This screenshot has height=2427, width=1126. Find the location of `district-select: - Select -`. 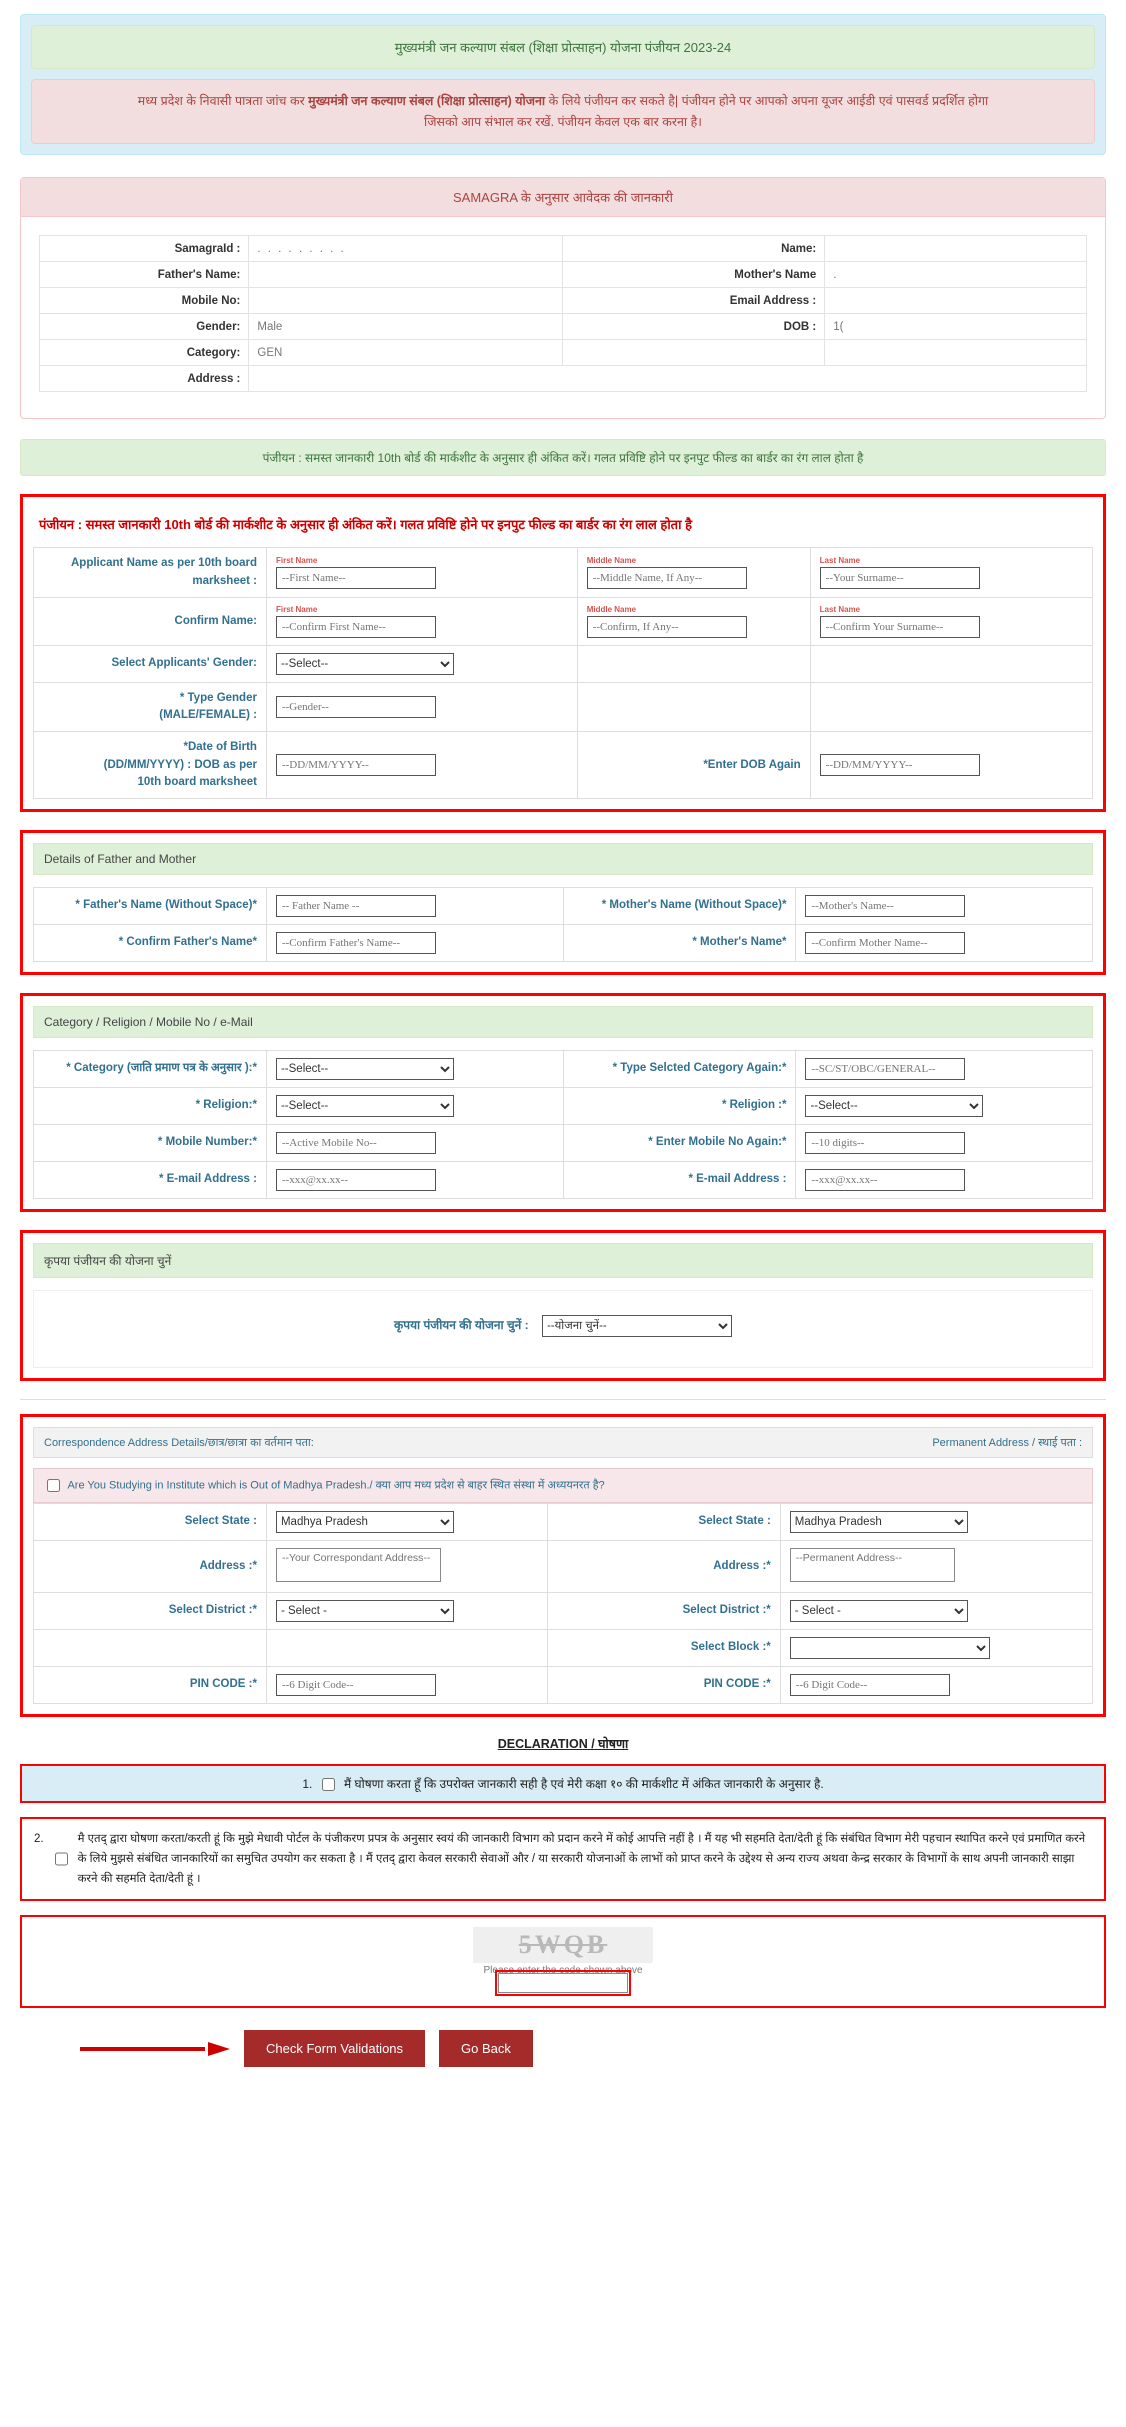

district-select: - Select - is located at coordinates (364, 1611).